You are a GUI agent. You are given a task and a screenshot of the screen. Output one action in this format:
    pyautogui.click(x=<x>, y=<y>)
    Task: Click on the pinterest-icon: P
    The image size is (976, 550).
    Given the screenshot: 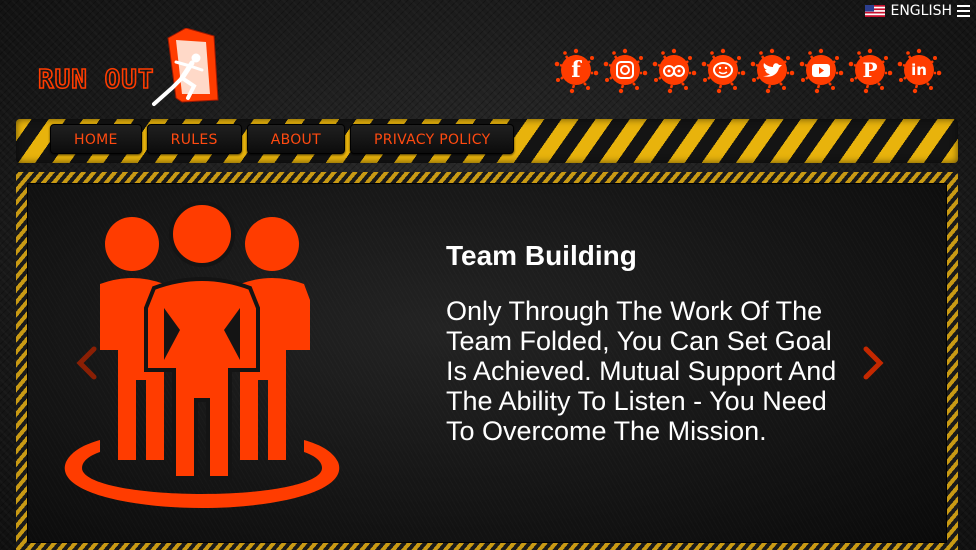 What is the action you would take?
    pyautogui.click(x=870, y=70)
    